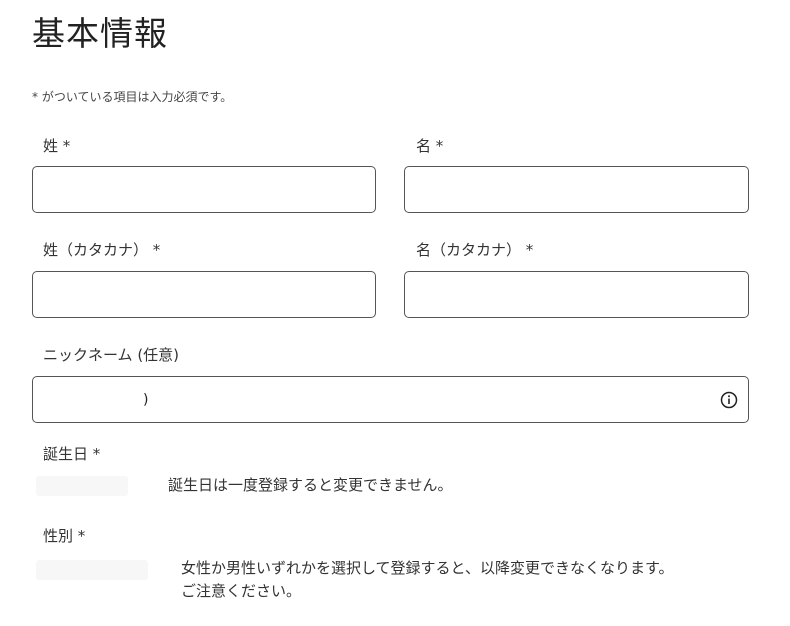  Describe the element at coordinates (146, 400) in the screenshot. I see `text-caret: )` at that location.